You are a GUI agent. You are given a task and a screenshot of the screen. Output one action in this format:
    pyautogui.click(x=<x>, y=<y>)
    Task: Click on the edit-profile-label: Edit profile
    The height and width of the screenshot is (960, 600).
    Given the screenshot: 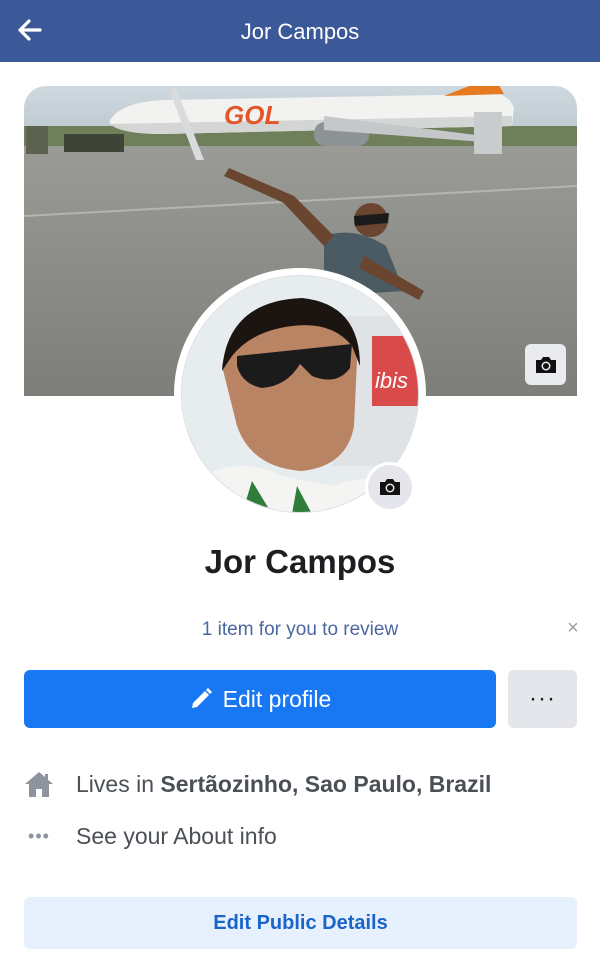 What is the action you would take?
    pyautogui.click(x=277, y=698)
    